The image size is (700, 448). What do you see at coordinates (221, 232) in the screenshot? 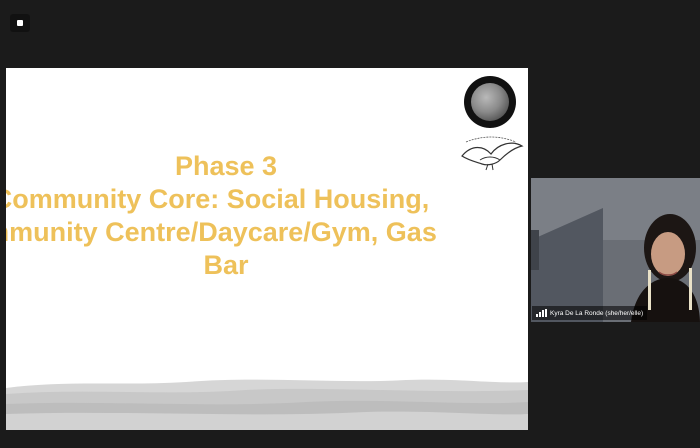
I see `slide-title-line: mmunity Centre/Daycare/Gym, Gas` at bounding box center [221, 232].